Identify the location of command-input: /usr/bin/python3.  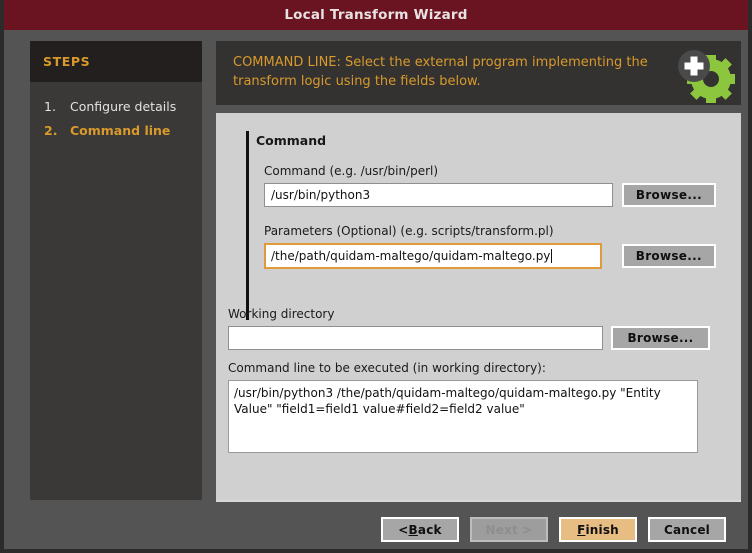
(438, 195).